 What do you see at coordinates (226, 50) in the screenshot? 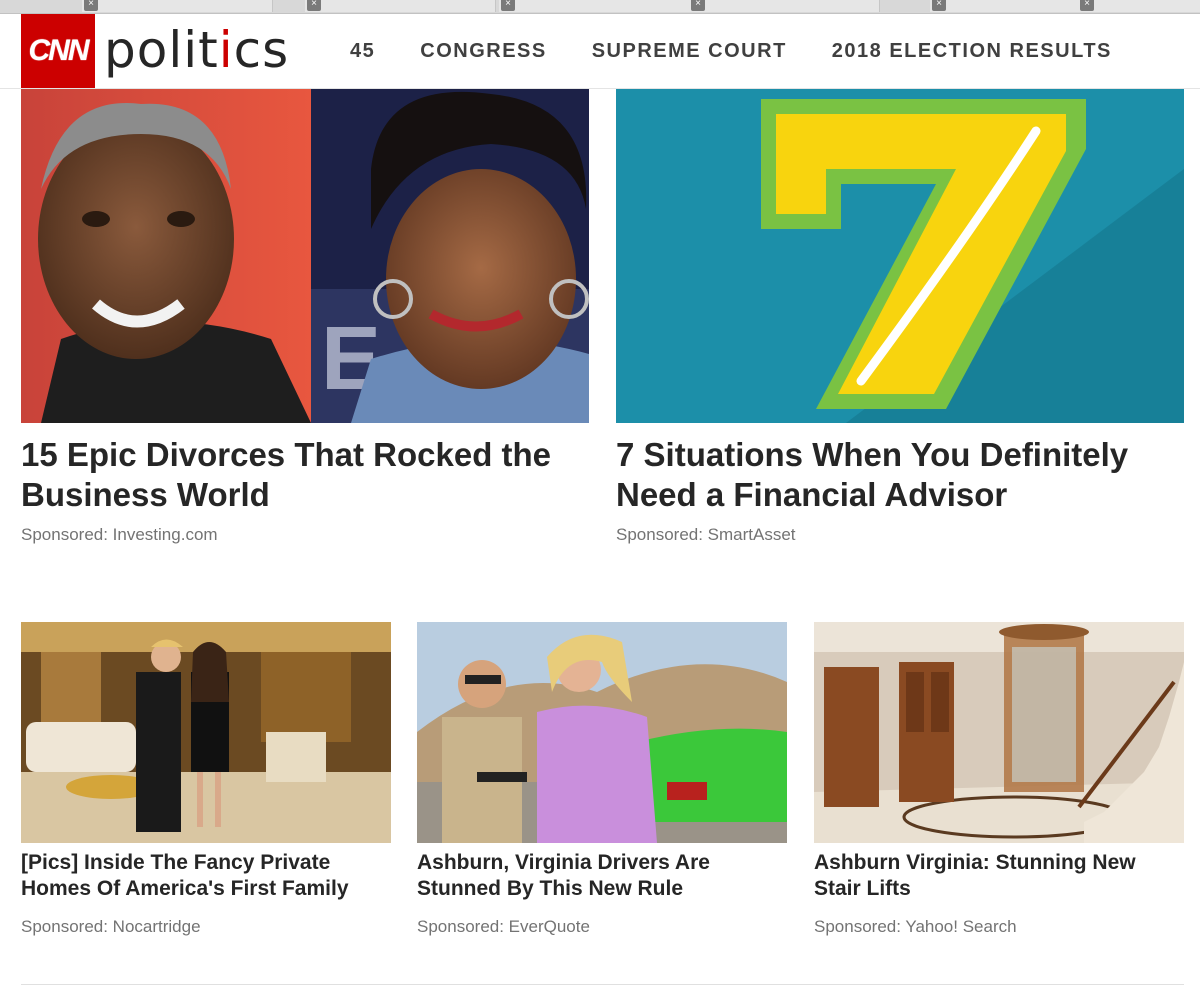
I see `brand-accent-letter: i` at bounding box center [226, 50].